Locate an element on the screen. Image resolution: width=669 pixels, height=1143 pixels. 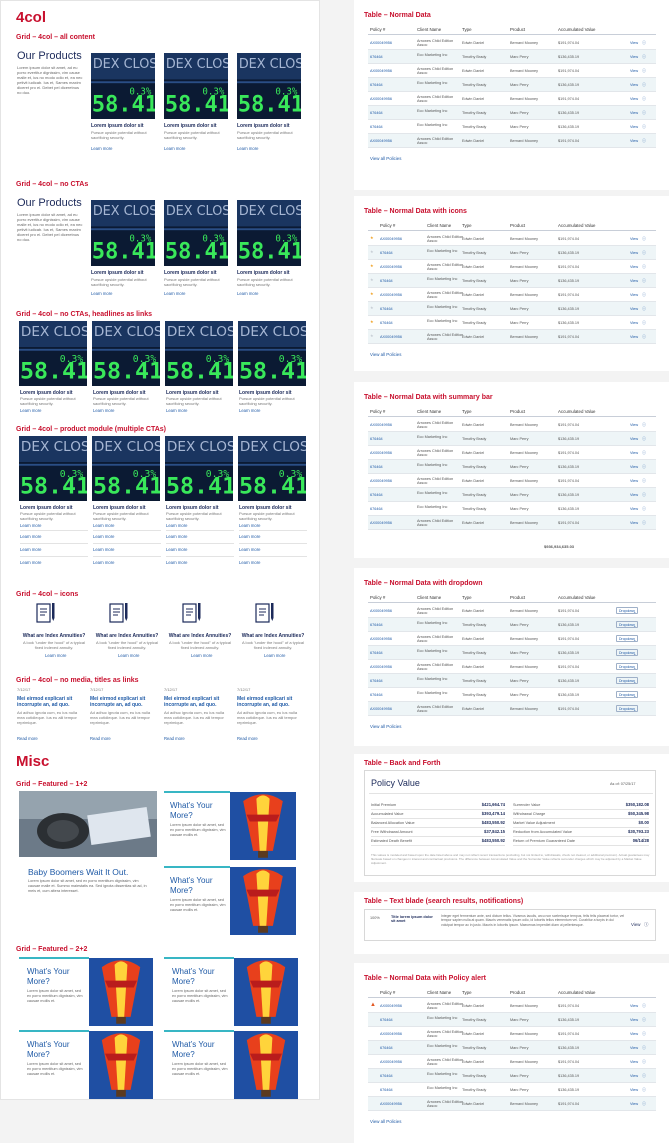
read-more-link: Read more is located at coordinates (100, 738).